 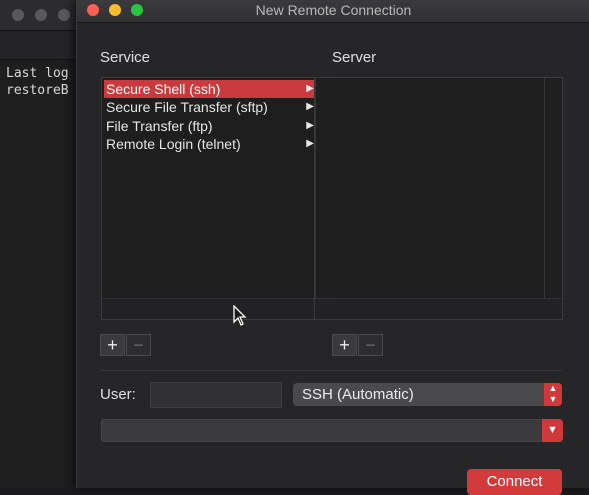 I want to click on connect-button: Connect, so click(x=514, y=482).